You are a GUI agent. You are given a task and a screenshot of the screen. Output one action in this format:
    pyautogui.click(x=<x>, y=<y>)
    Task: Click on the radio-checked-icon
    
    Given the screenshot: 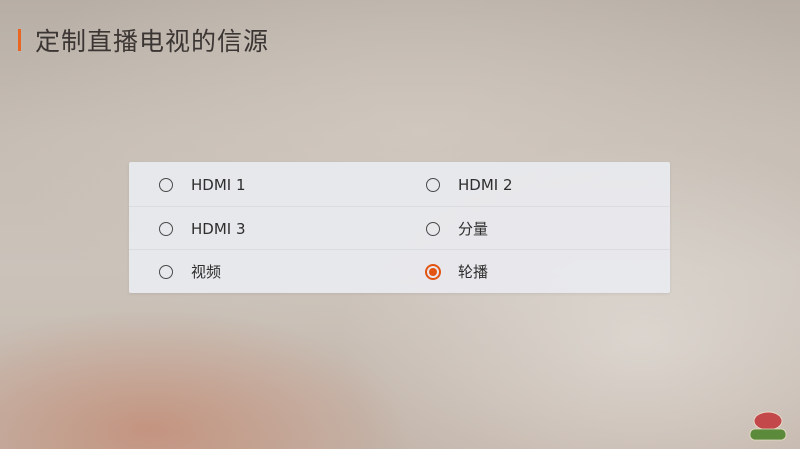 What is the action you would take?
    pyautogui.click(x=433, y=271)
    